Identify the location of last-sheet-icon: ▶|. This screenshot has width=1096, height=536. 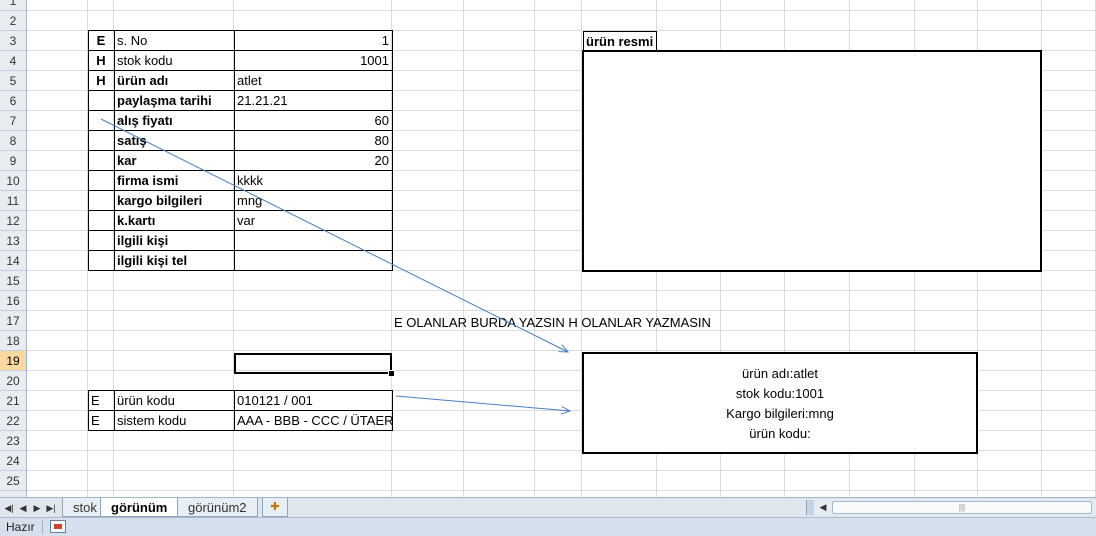
(51, 508).